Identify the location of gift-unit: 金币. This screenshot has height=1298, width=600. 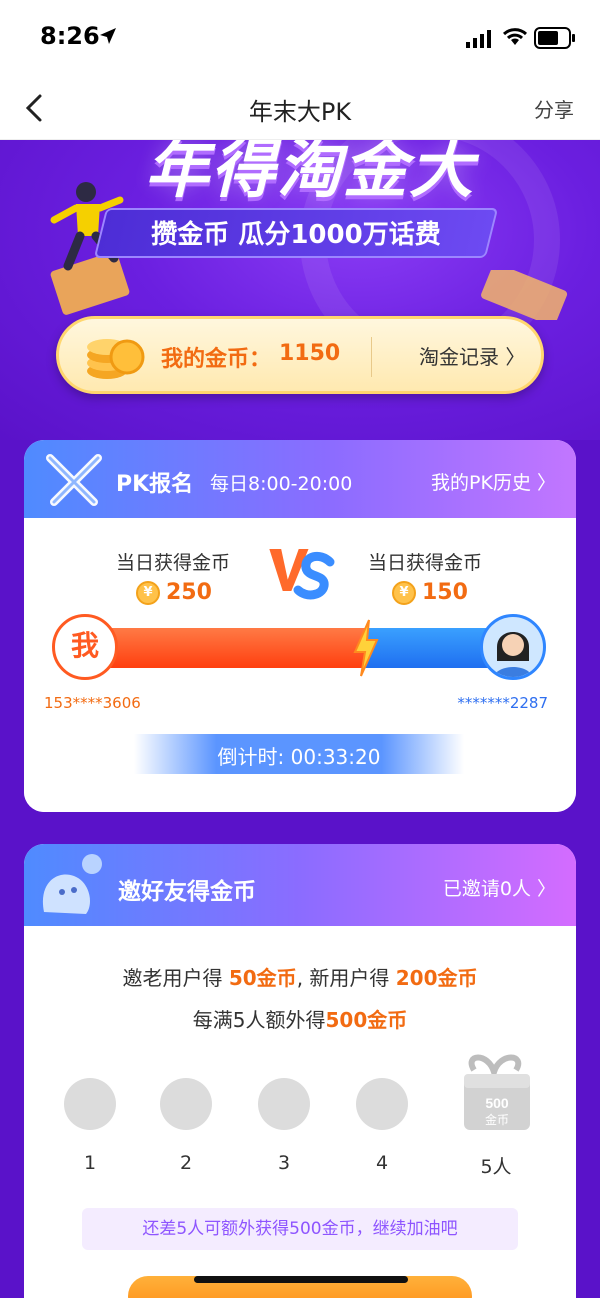
(497, 1119).